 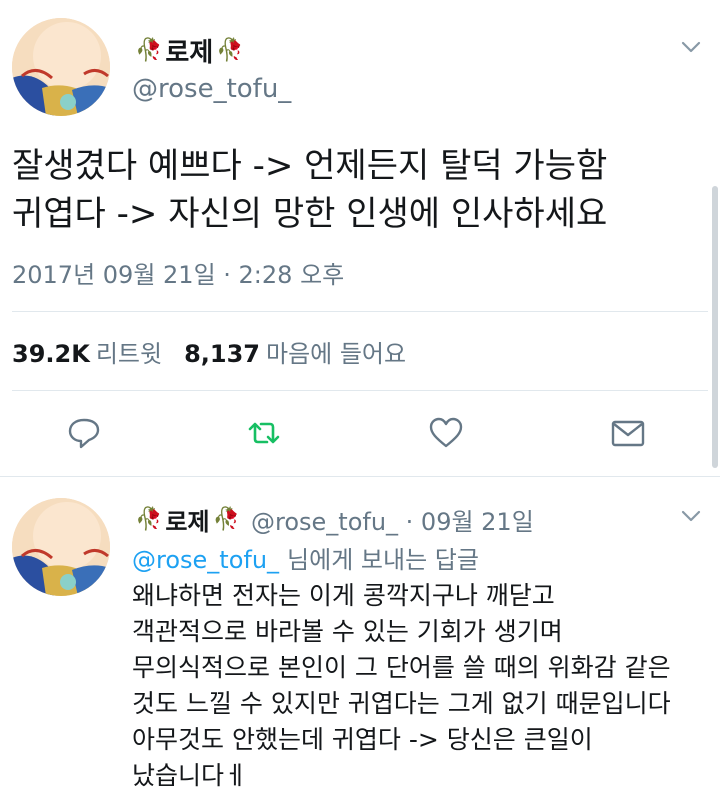 I want to click on handle-and-time: @rose_tofu_ · 09월 21일, so click(x=392, y=519).